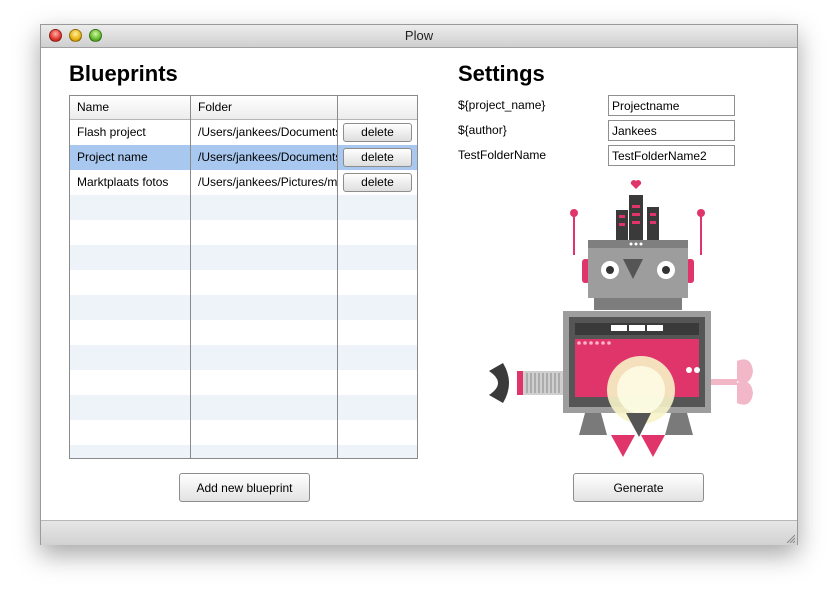 The height and width of the screenshot is (598, 835). I want to click on settings-heading: Settings, so click(501, 73).